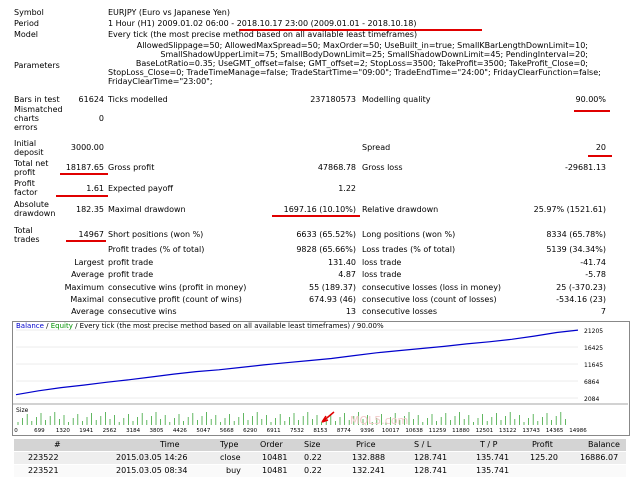 The width and height of the screenshot is (640, 480). I want to click on average-profit-label: profit trade, so click(131, 274).